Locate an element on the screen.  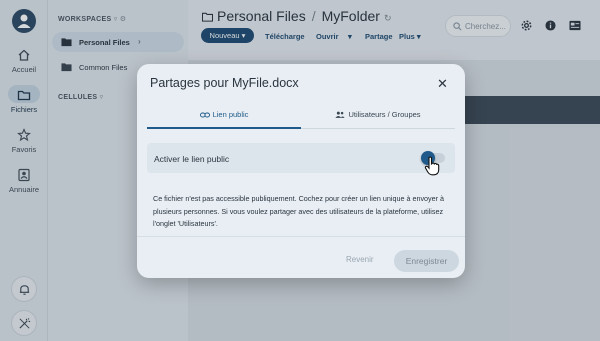
link-icon is located at coordinates (204, 115).